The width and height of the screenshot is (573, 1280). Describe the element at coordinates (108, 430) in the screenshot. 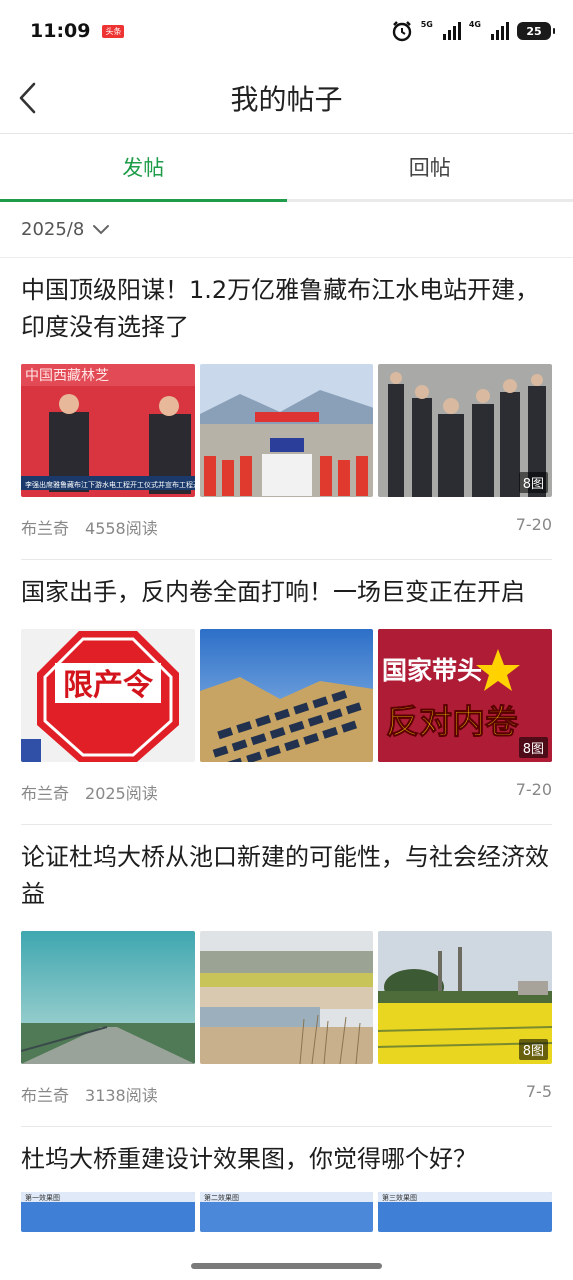

I see `post-image: 中国西藏林芝 李强出席雅鲁藏布江下游水电工程开工仪式并宣布工程开` at that location.